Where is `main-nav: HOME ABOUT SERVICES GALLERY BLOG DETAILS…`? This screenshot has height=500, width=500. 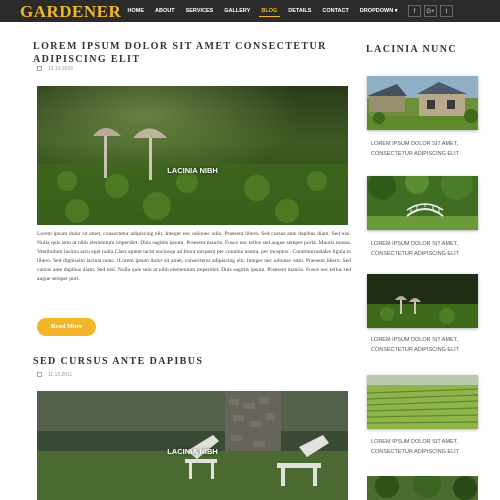
main-nav: HOME ABOUT SERVICES GALLERY BLOG DETAILS… is located at coordinates (262, 11).